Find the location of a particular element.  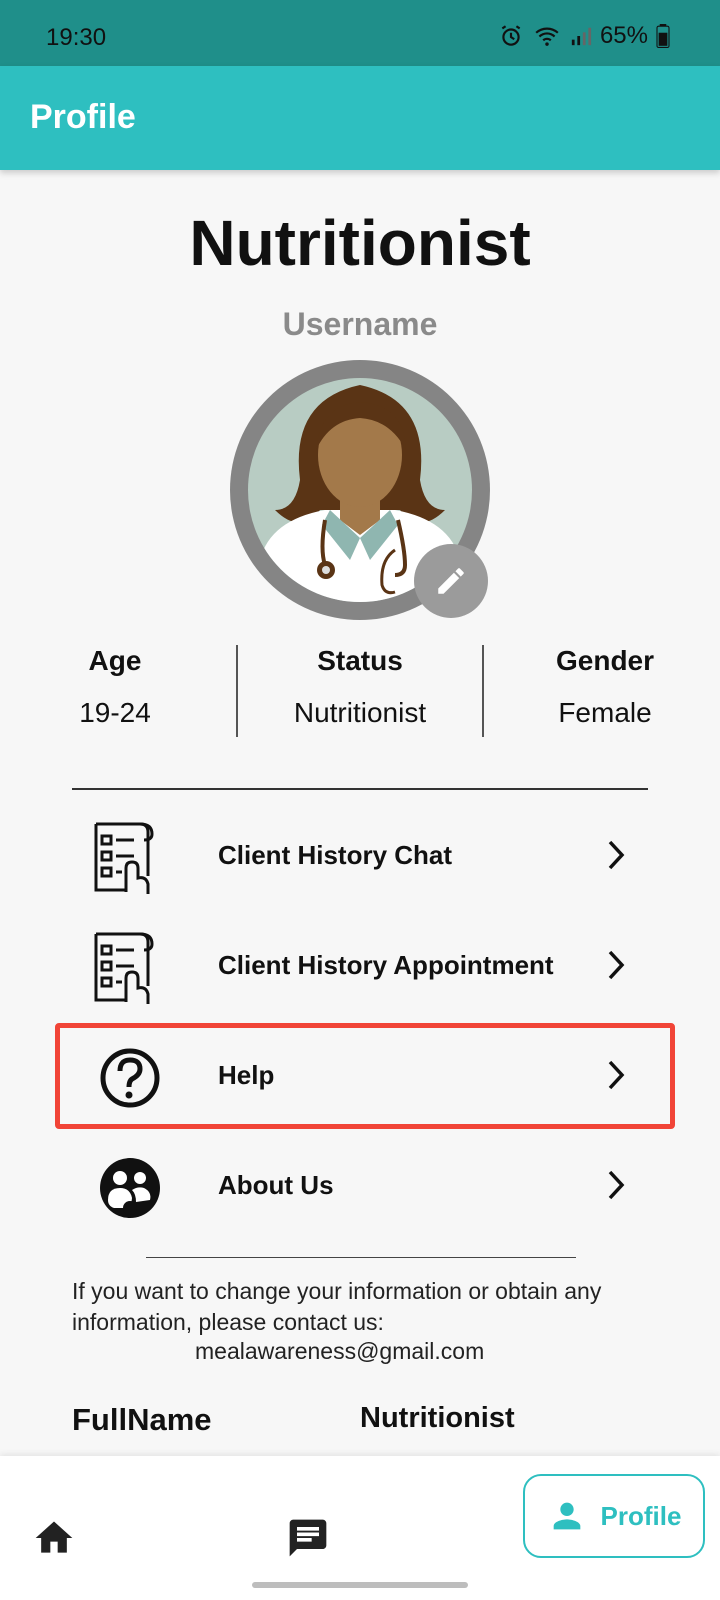

menu-item-client-history-chat: Client History Chat is located at coordinates (360, 858).